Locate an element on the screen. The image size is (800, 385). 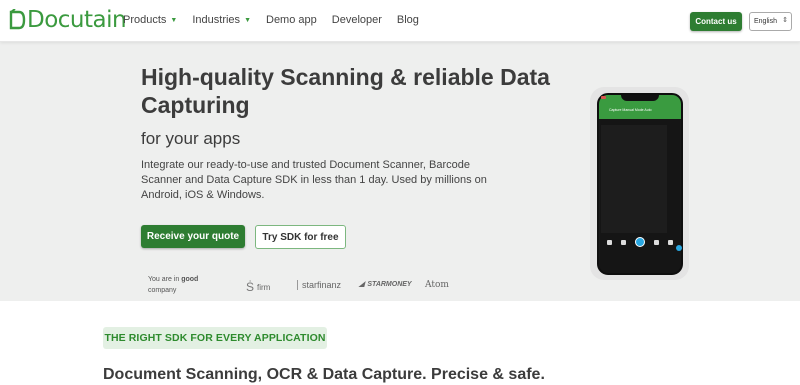
hero-subheadline: for your apps is located at coordinates (191, 138).